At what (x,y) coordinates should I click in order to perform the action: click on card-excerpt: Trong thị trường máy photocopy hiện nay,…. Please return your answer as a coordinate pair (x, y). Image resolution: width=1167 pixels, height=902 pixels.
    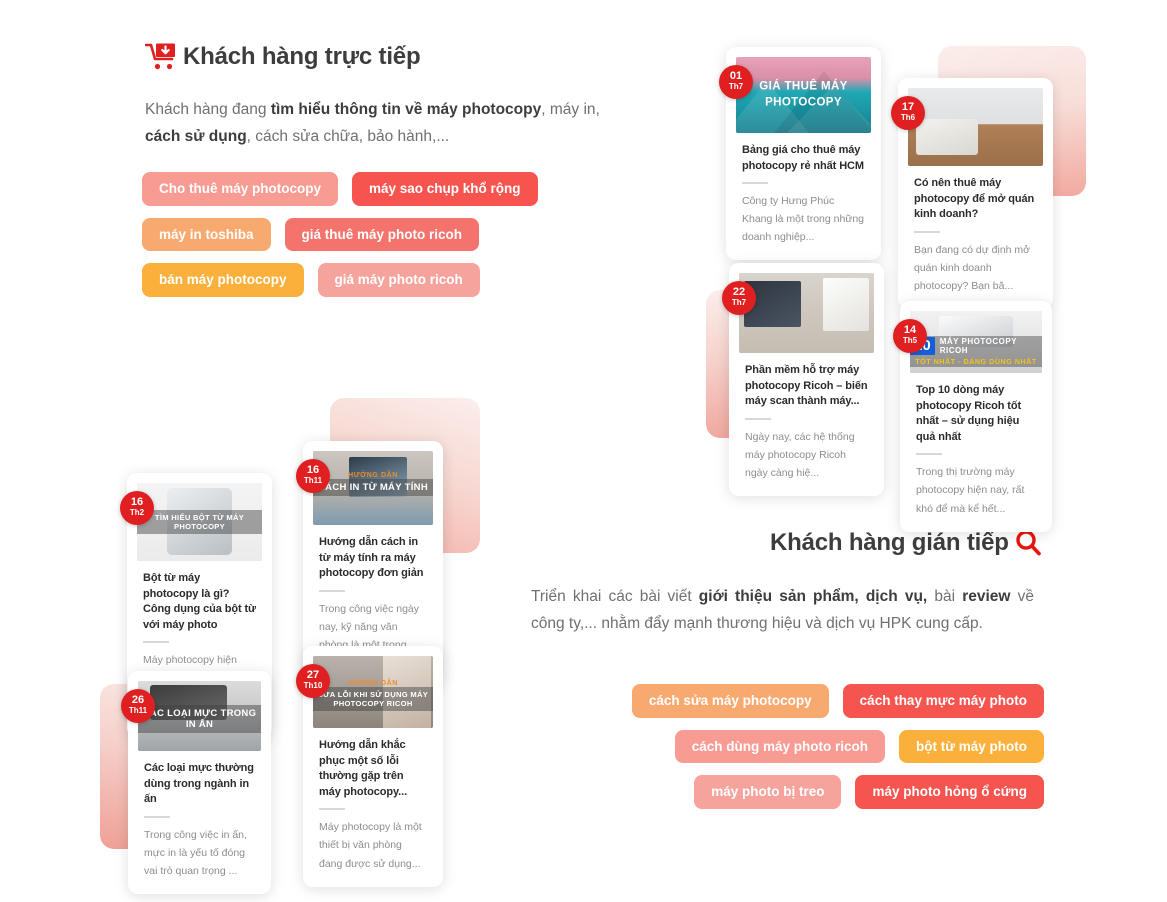
    Looking at the image, I should click on (970, 490).